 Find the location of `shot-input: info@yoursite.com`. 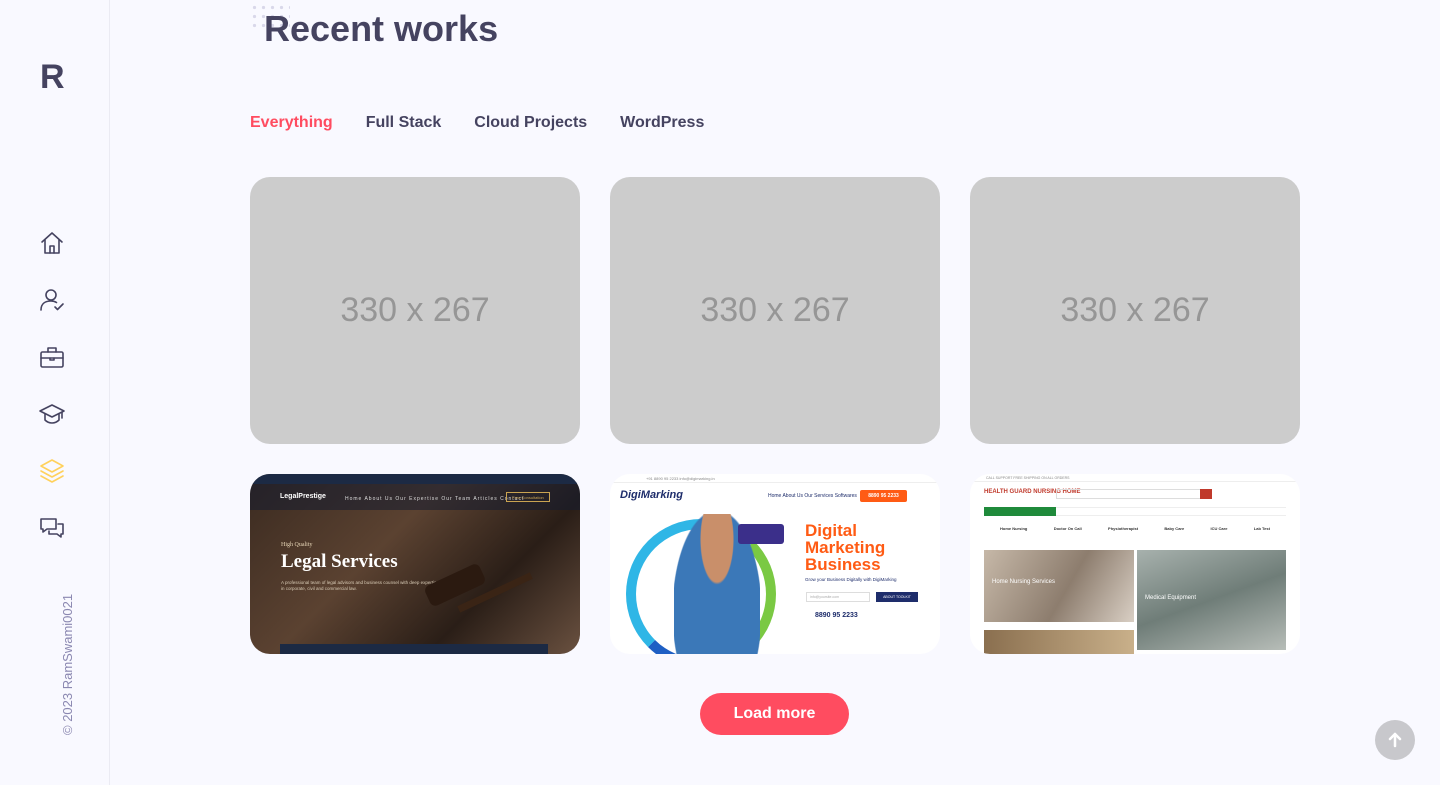

shot-input: info@yoursite.com is located at coordinates (838, 597).